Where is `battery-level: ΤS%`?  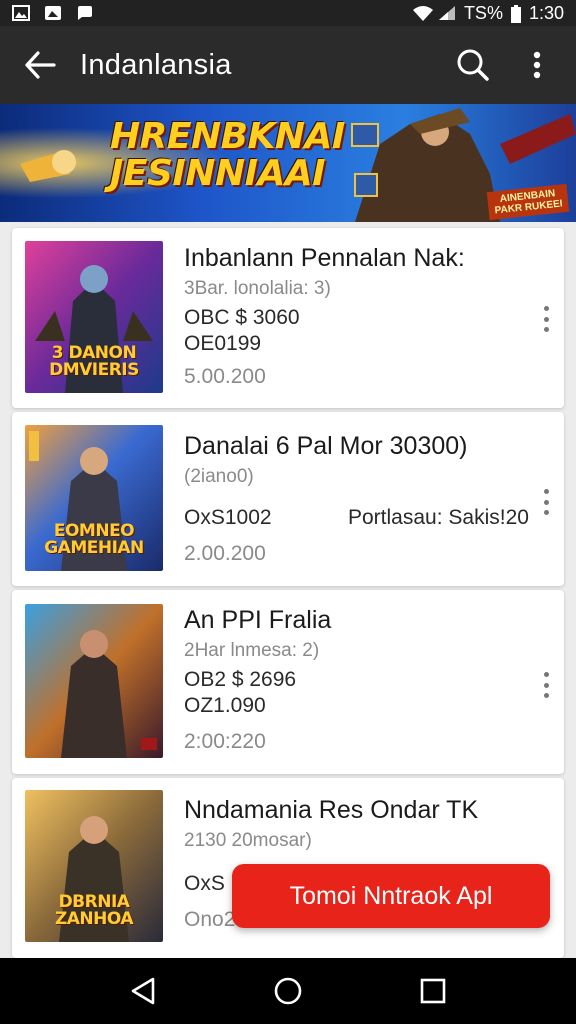
battery-level: ΤS% is located at coordinates (483, 12).